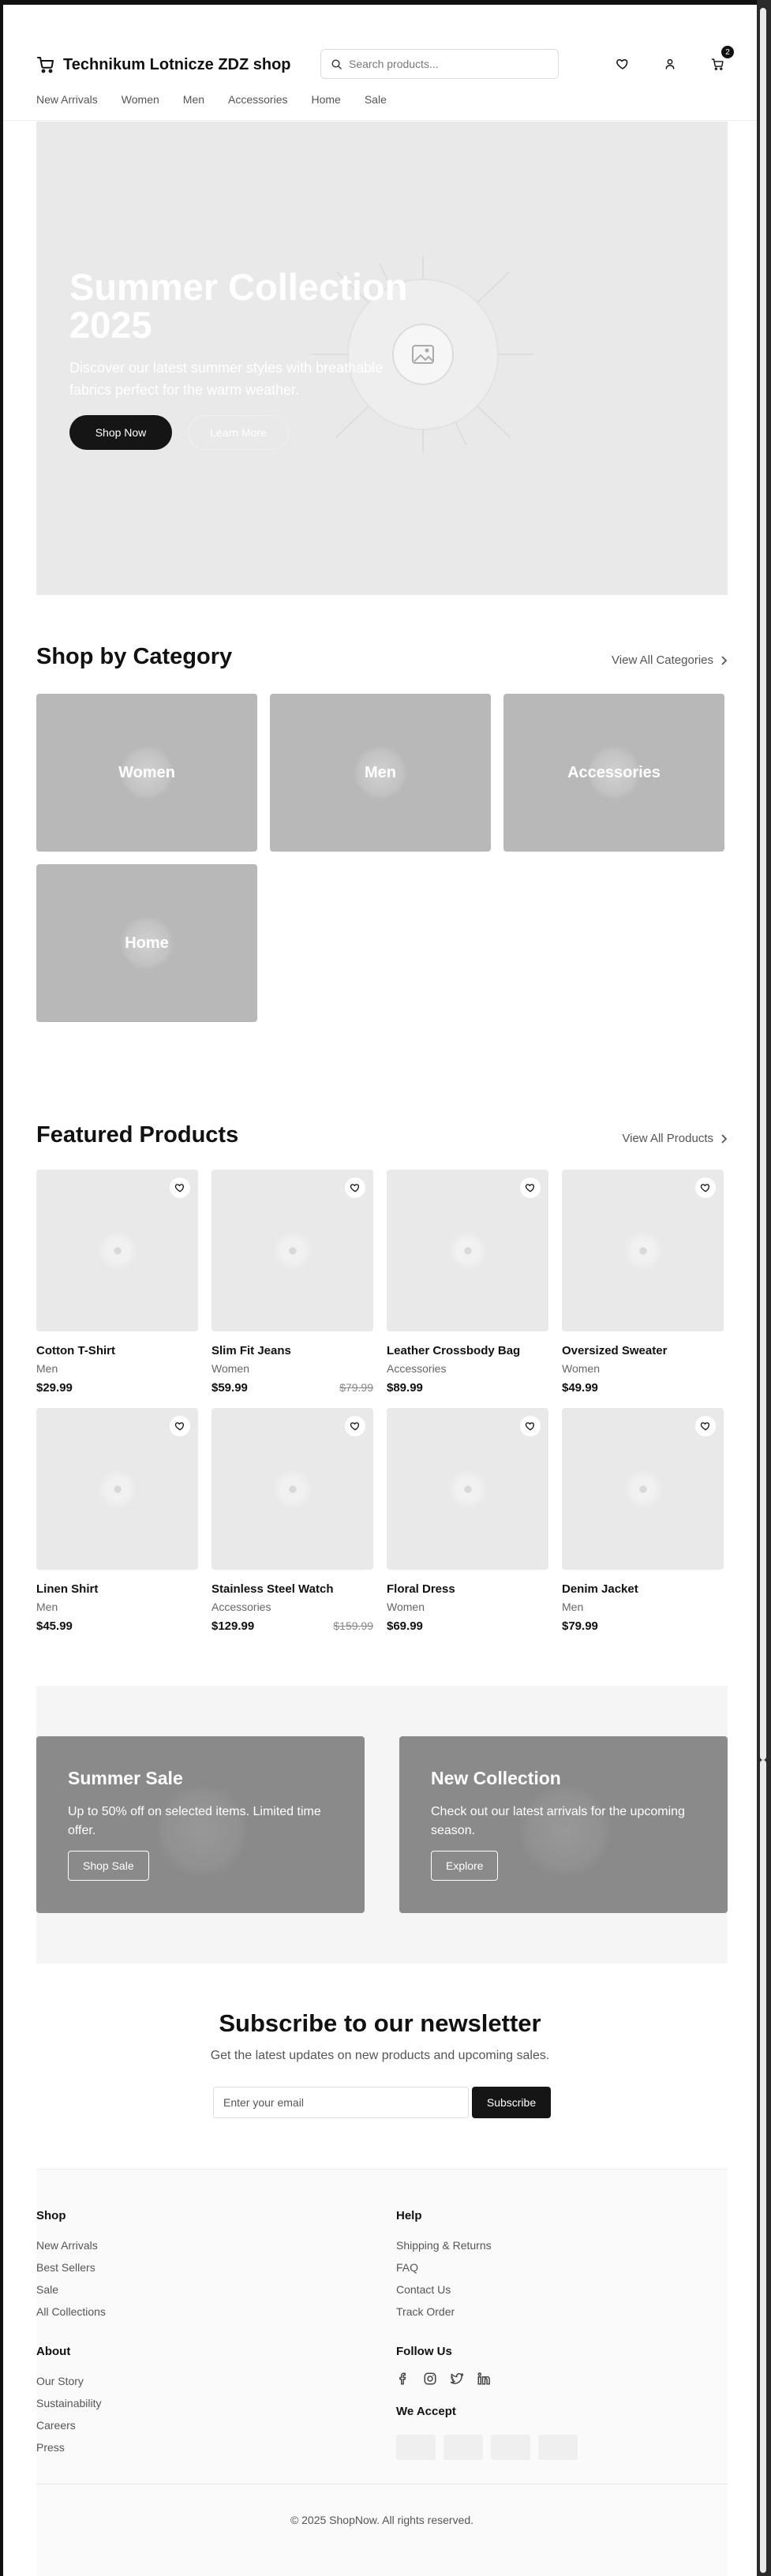 The width and height of the screenshot is (771, 2576). What do you see at coordinates (117, 1350) in the screenshot?
I see `product-name: Cotton T-Shirt` at bounding box center [117, 1350].